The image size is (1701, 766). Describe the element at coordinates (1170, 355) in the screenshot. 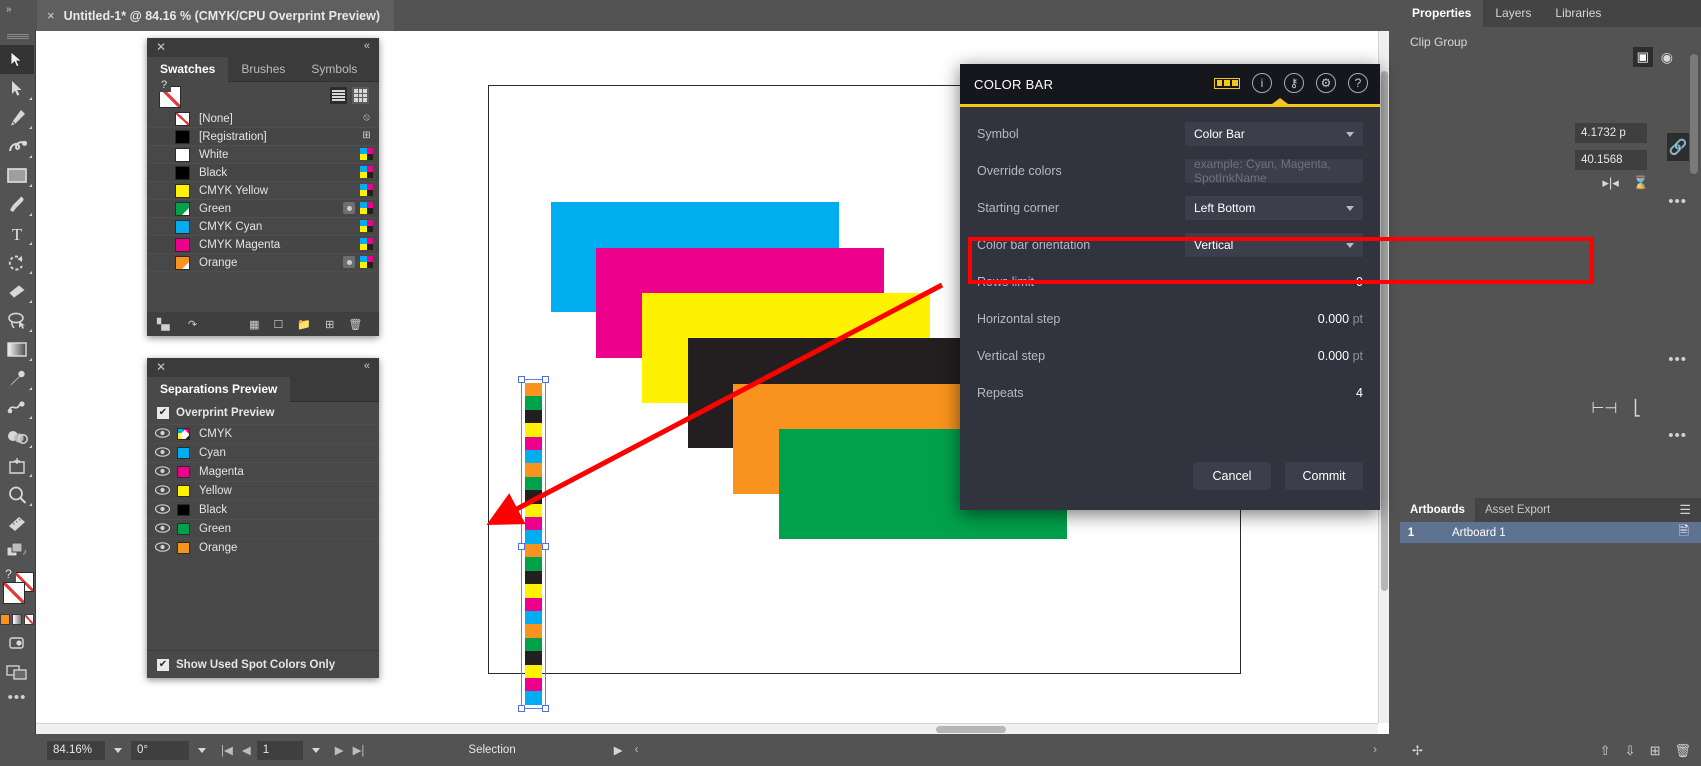

I see `field-row-vertical-step: Vertical step 0.000 pt` at that location.